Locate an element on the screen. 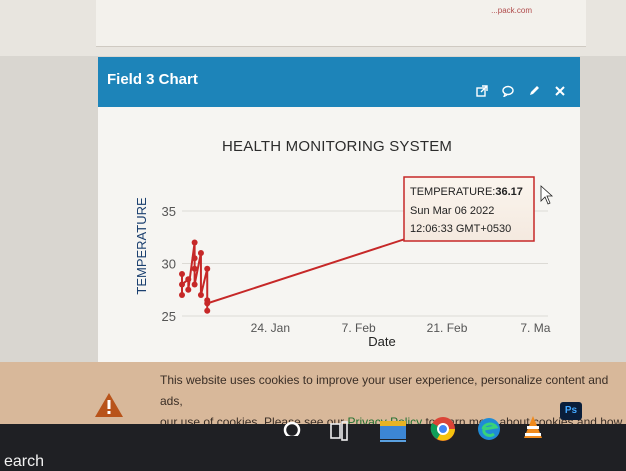 The width and height of the screenshot is (626, 471). tooltip-date: Sun Mar 06 2022 is located at coordinates (452, 211).